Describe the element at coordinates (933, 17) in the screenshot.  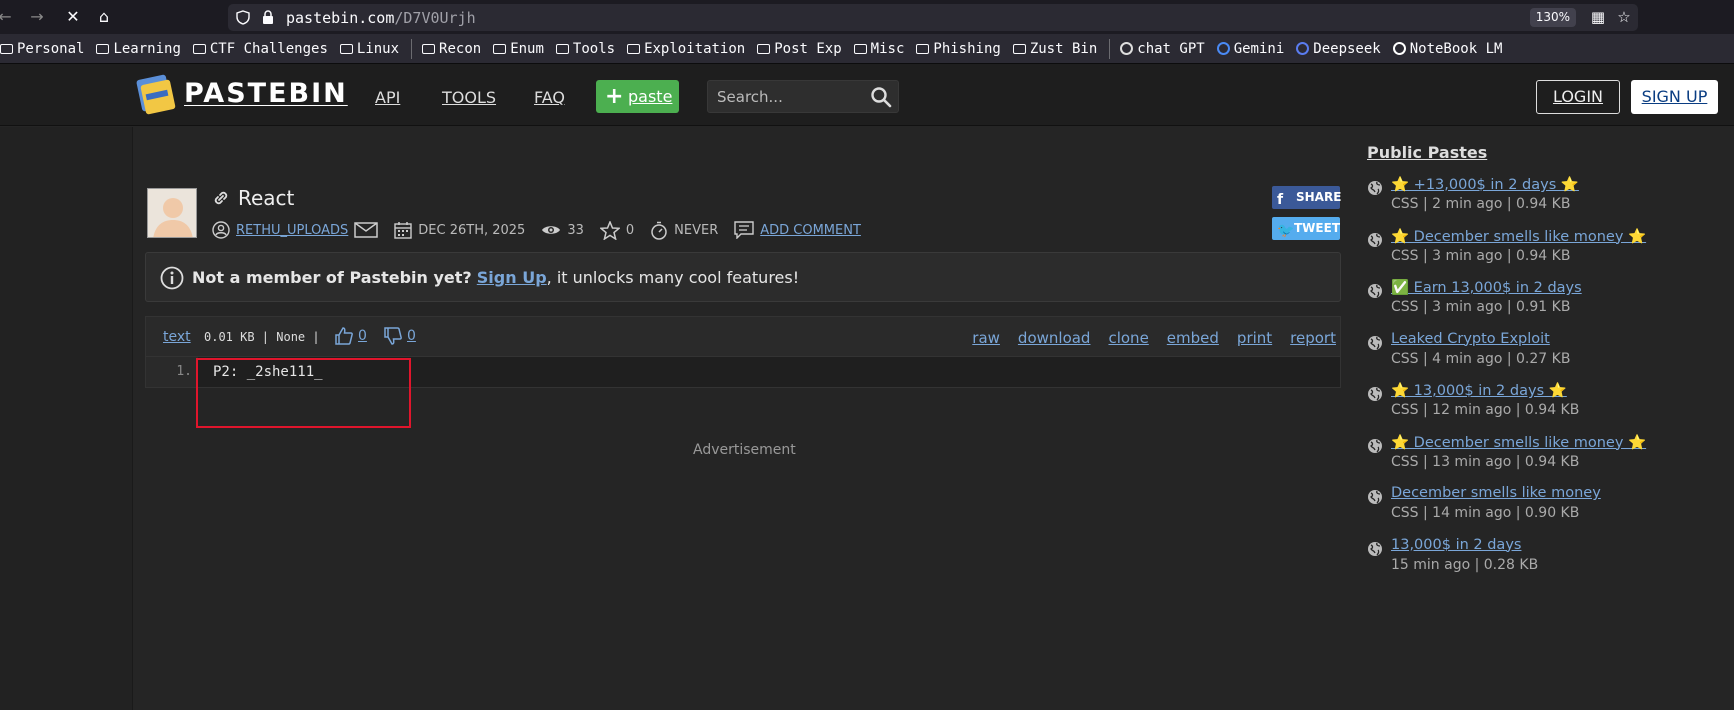
I see `url-bar: pastebin.com/D7V0Urjh 130% ▦ ☆` at that location.